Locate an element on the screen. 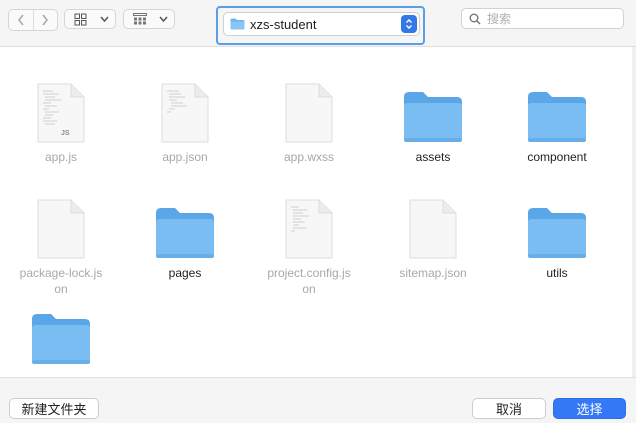  chevron-right-icon is located at coordinates (45, 20).